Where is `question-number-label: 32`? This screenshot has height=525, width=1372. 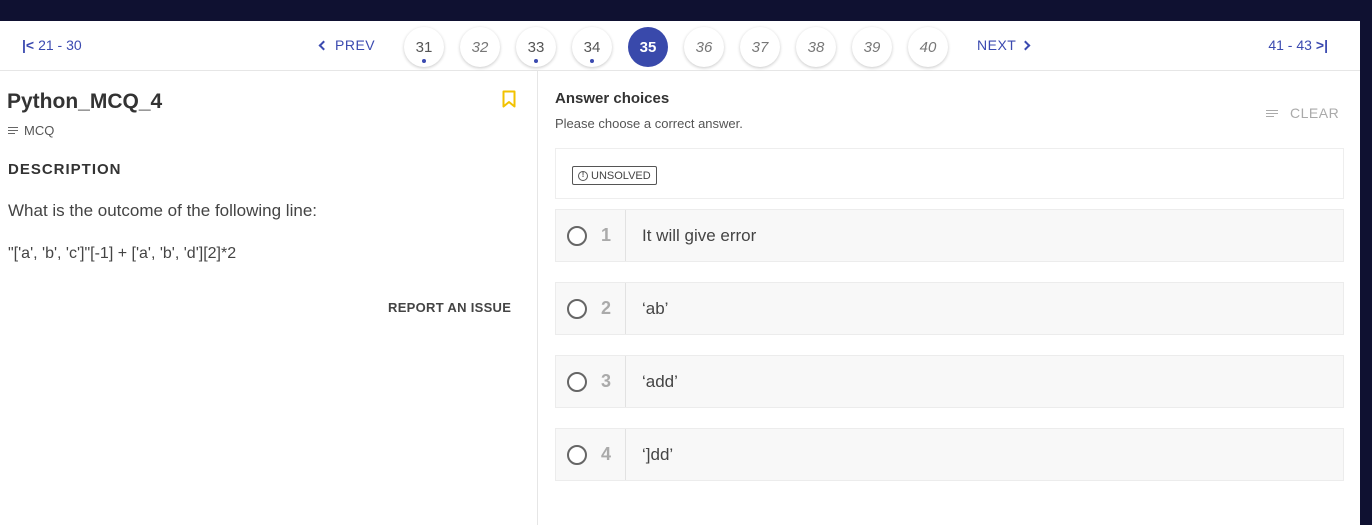 question-number-label: 32 is located at coordinates (480, 47).